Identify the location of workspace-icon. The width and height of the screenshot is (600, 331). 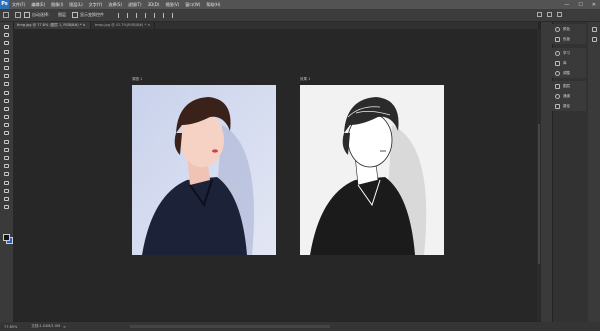
(549, 14).